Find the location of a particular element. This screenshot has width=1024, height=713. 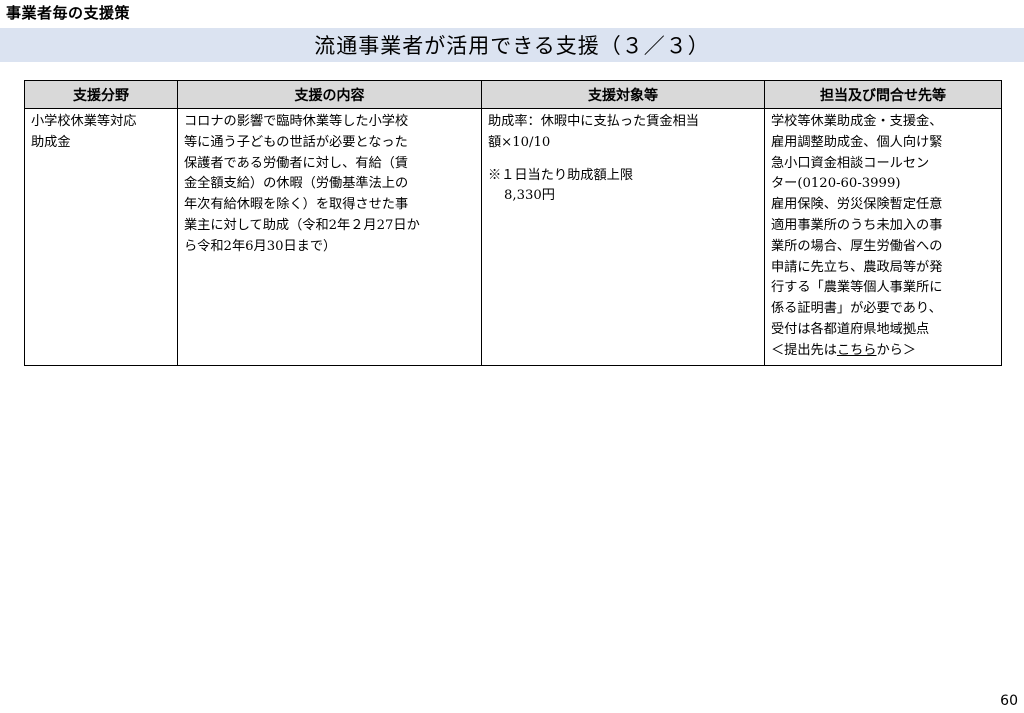

contact-last-prefix: ＜提出先は is located at coordinates (804, 350).